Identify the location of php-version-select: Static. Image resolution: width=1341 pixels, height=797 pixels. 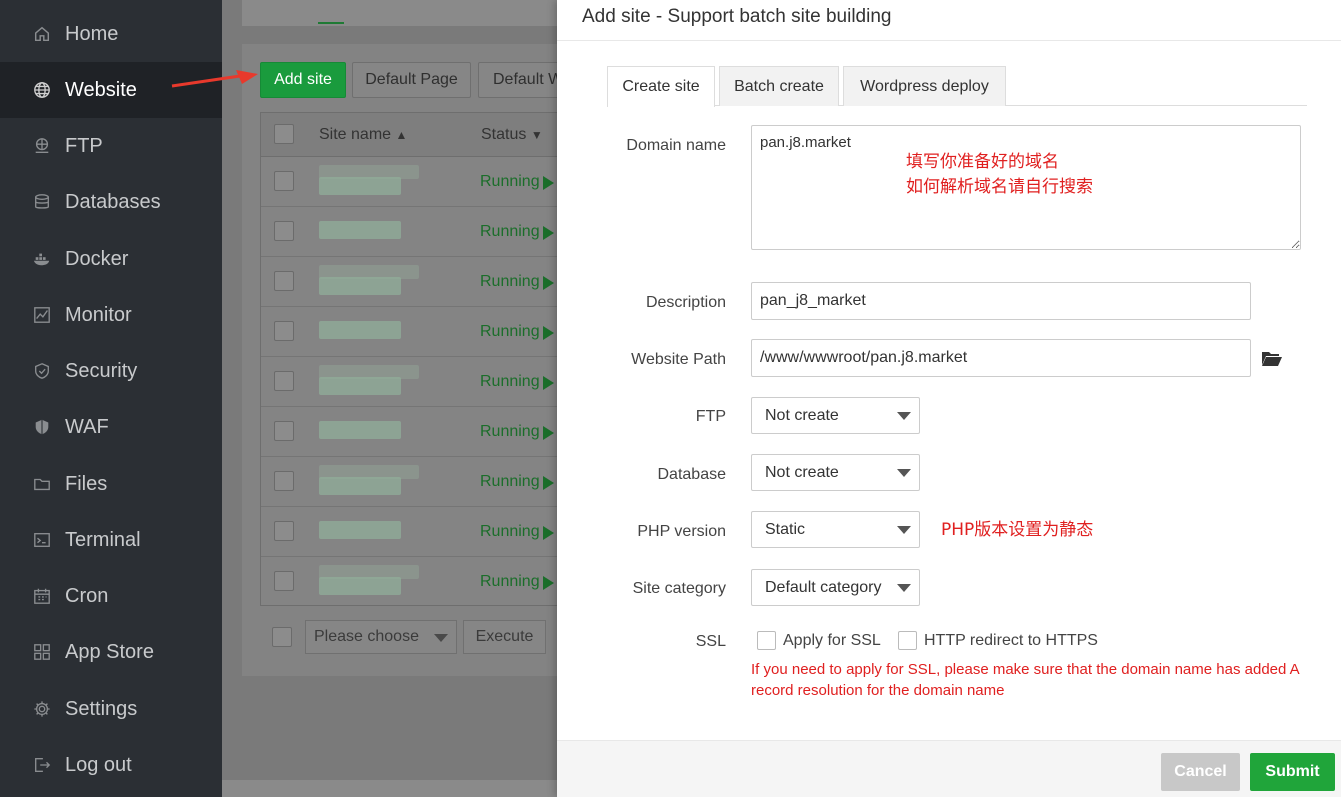
(835, 529).